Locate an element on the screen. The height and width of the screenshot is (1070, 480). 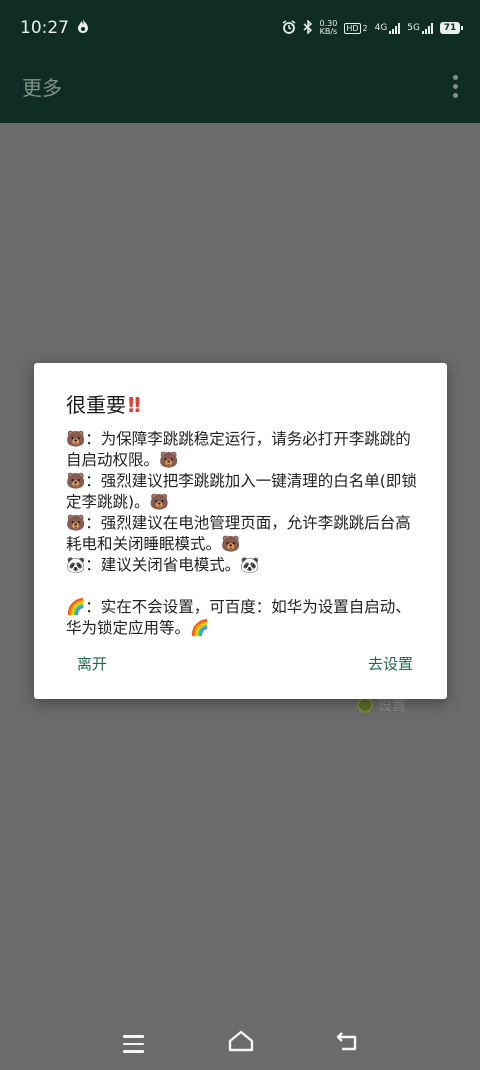
menu-icon is located at coordinates (133, 1044).